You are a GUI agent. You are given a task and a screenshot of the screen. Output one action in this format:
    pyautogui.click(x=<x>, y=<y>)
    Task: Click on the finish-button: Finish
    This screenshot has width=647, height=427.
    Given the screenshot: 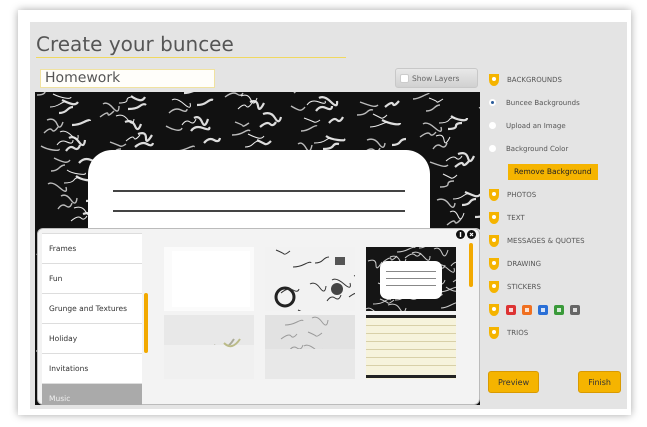 What is the action you would take?
    pyautogui.click(x=599, y=382)
    